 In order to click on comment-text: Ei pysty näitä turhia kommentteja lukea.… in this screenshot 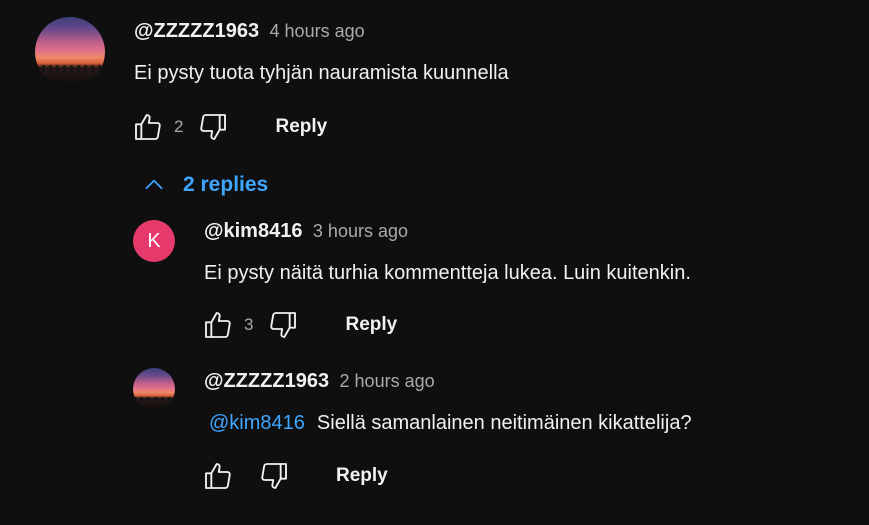, I will do `click(447, 273)`.